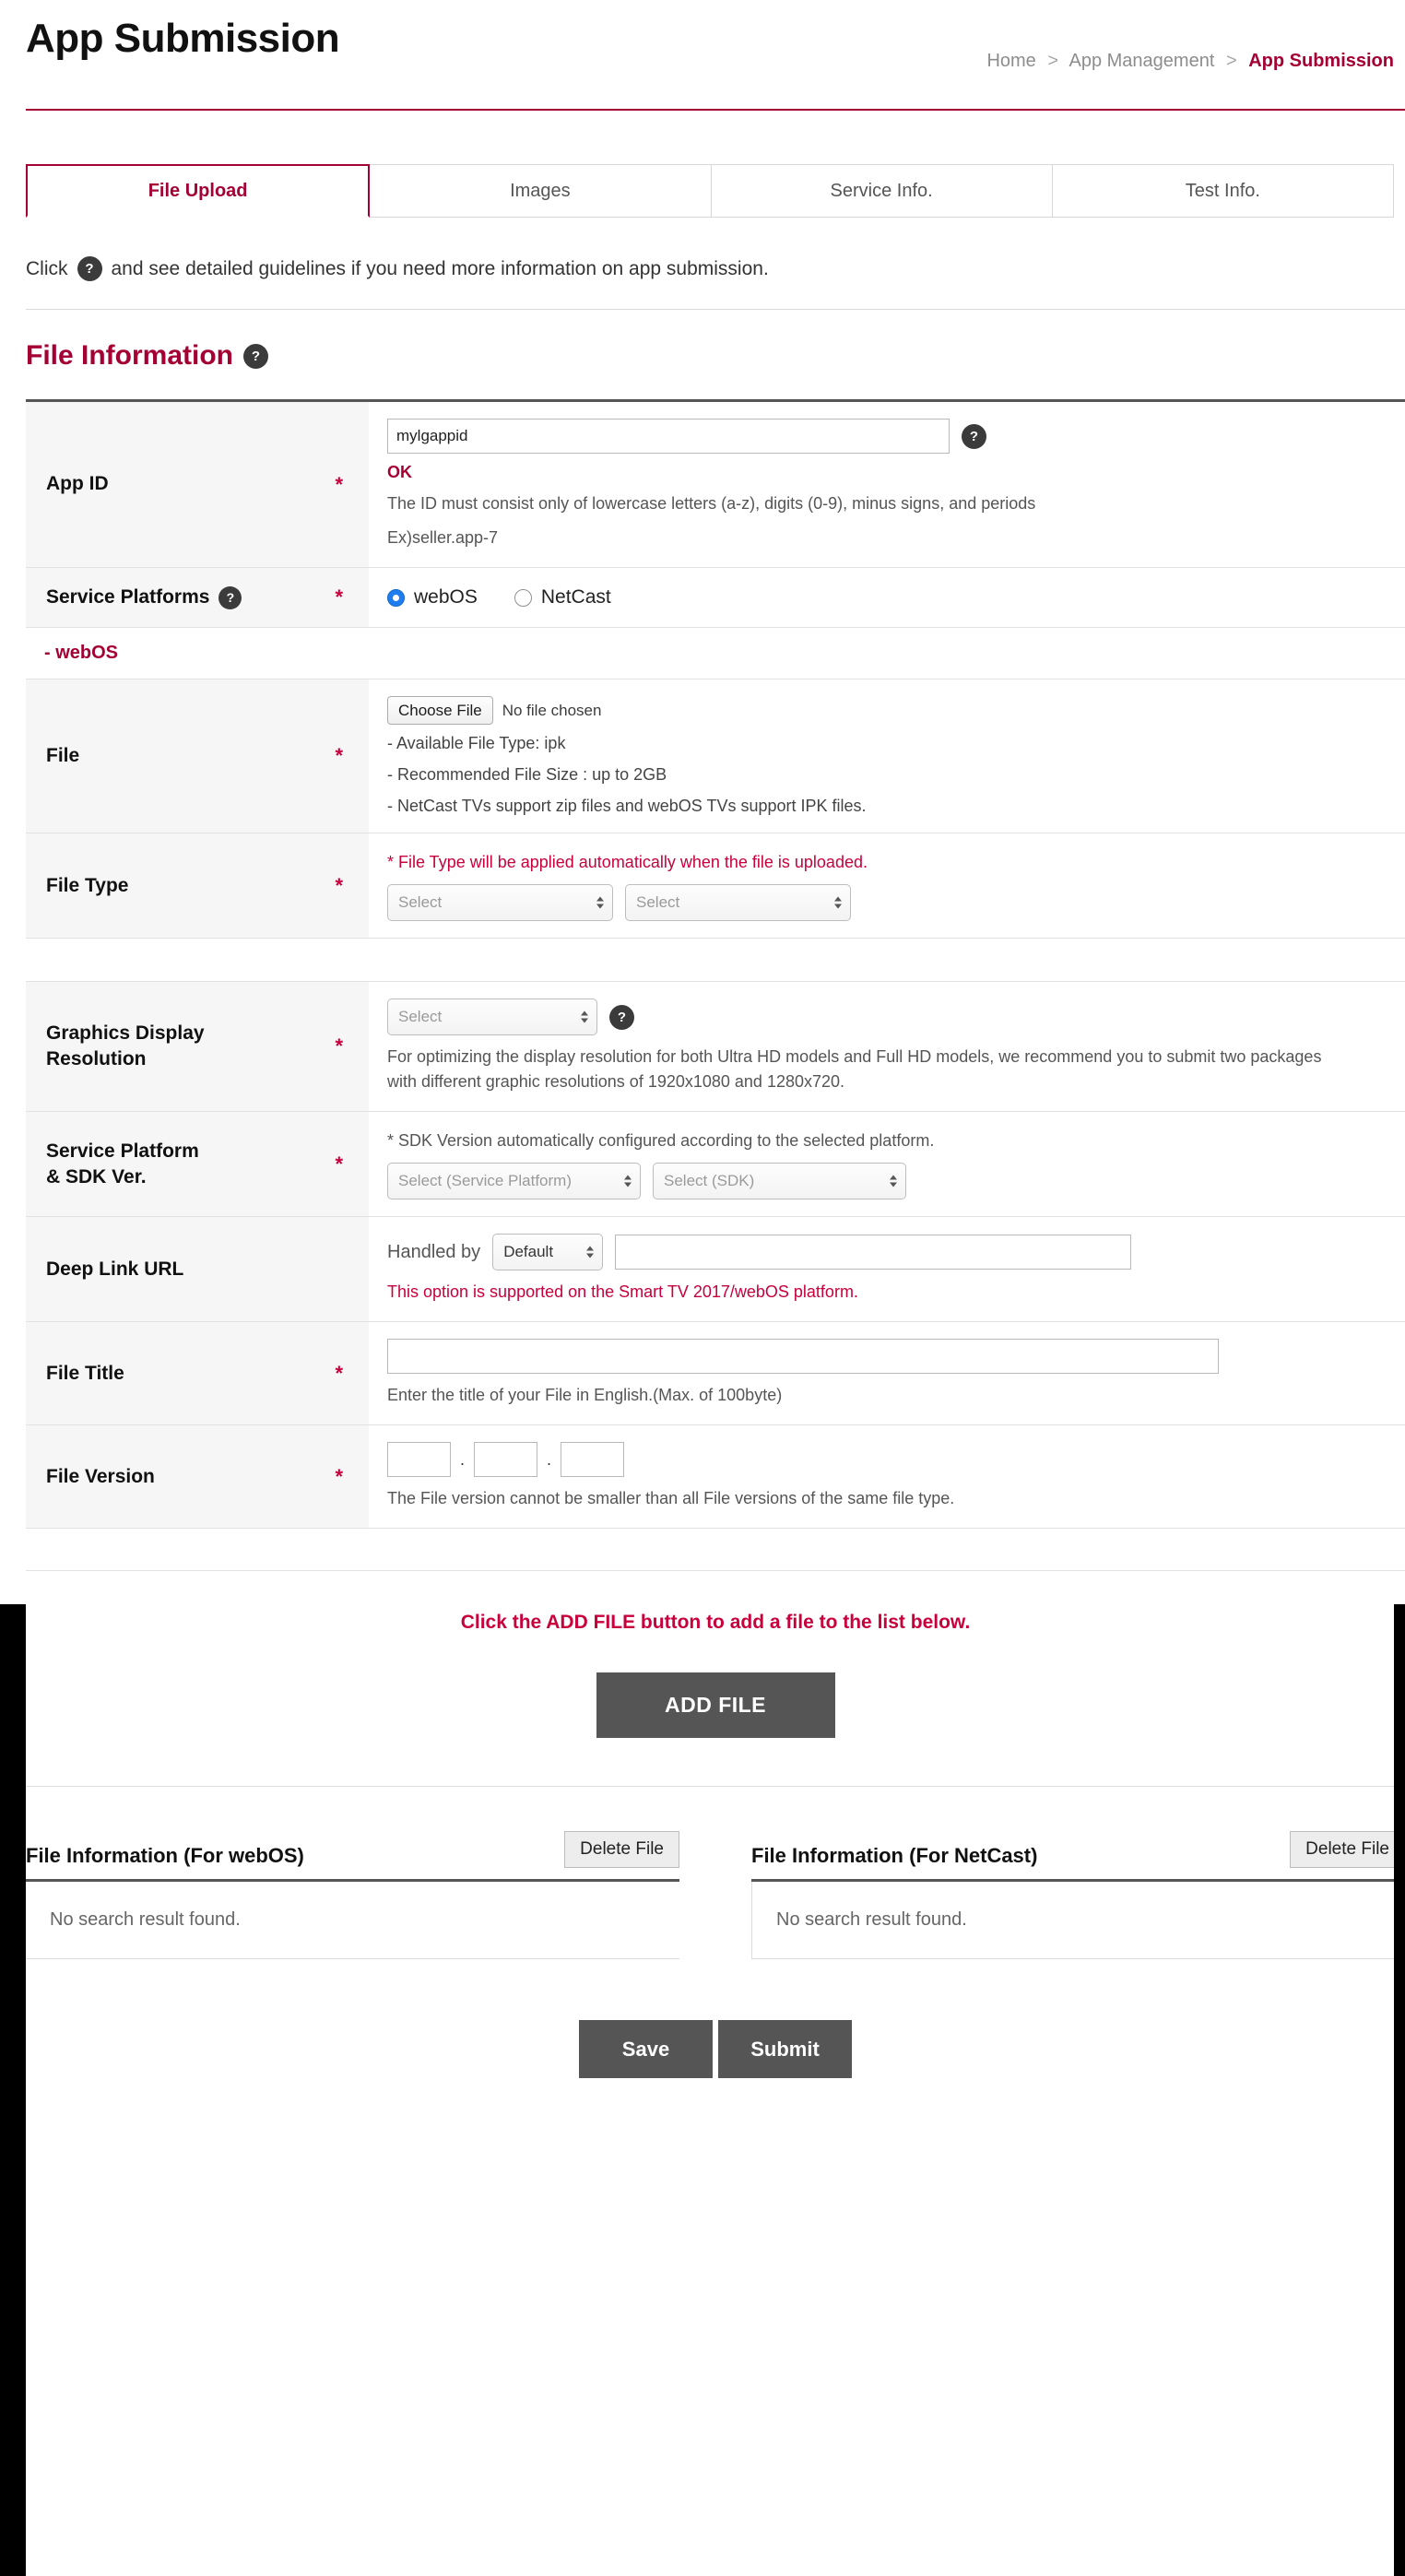  I want to click on breadcrumb-home: Home, so click(1010, 61).